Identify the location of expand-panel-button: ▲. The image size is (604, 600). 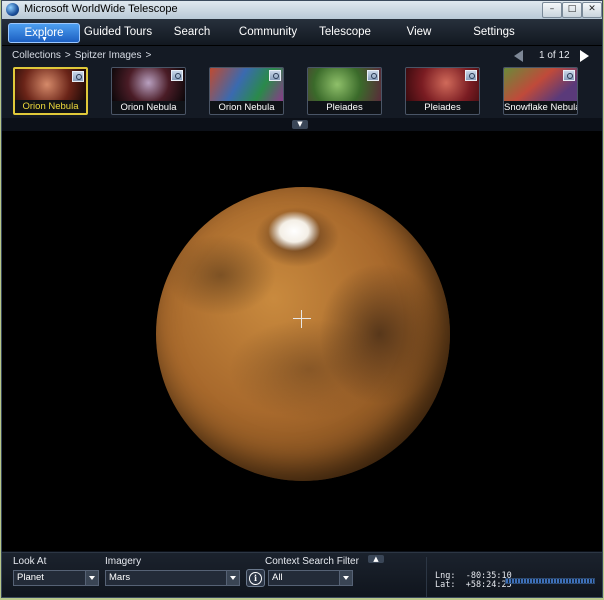
(376, 559).